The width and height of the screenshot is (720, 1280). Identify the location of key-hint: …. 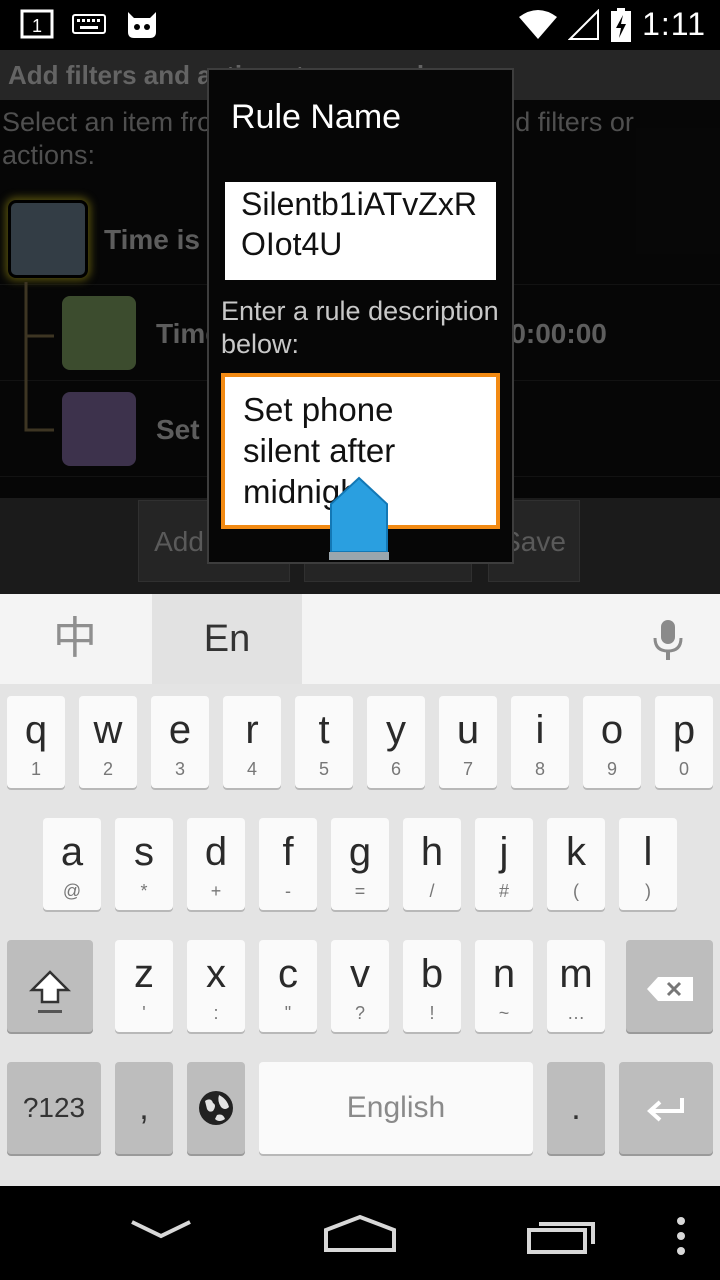
(576, 1013).